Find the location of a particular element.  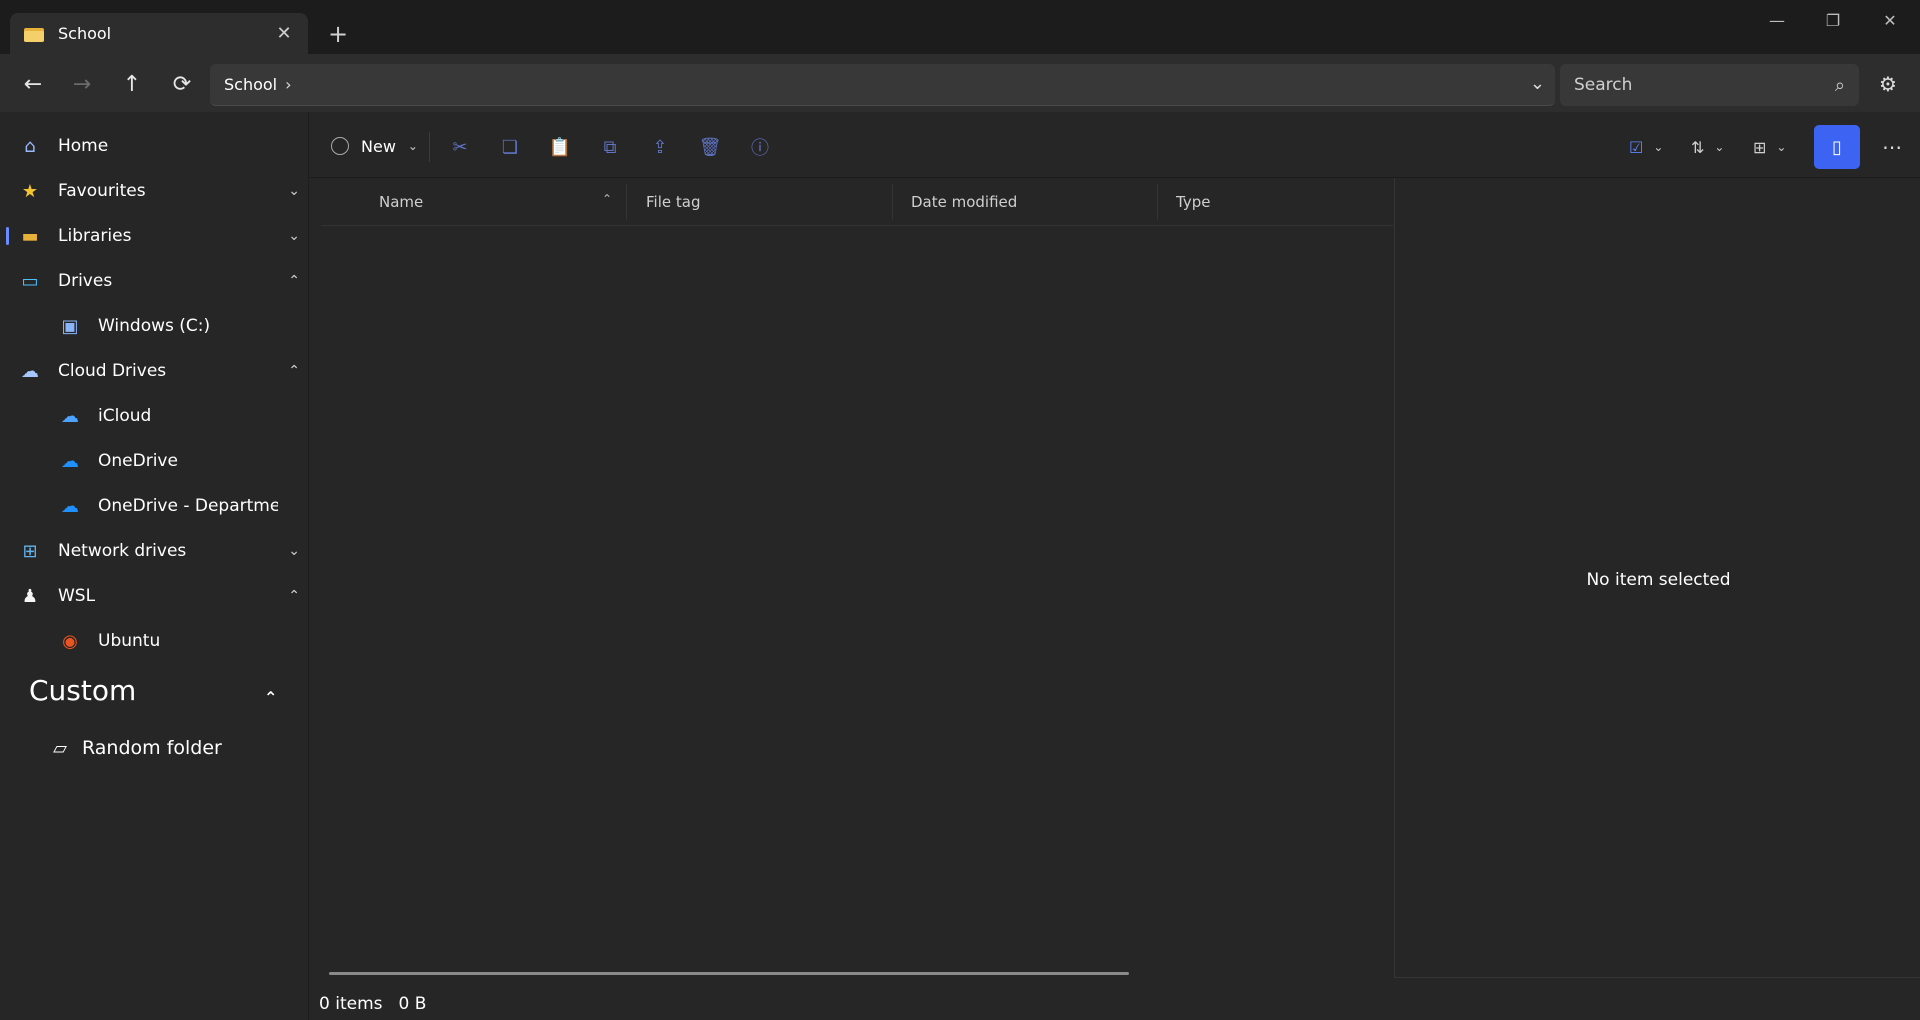

sidebar-item-windows-c: ▣ Windows (C:) is located at coordinates (179, 326).